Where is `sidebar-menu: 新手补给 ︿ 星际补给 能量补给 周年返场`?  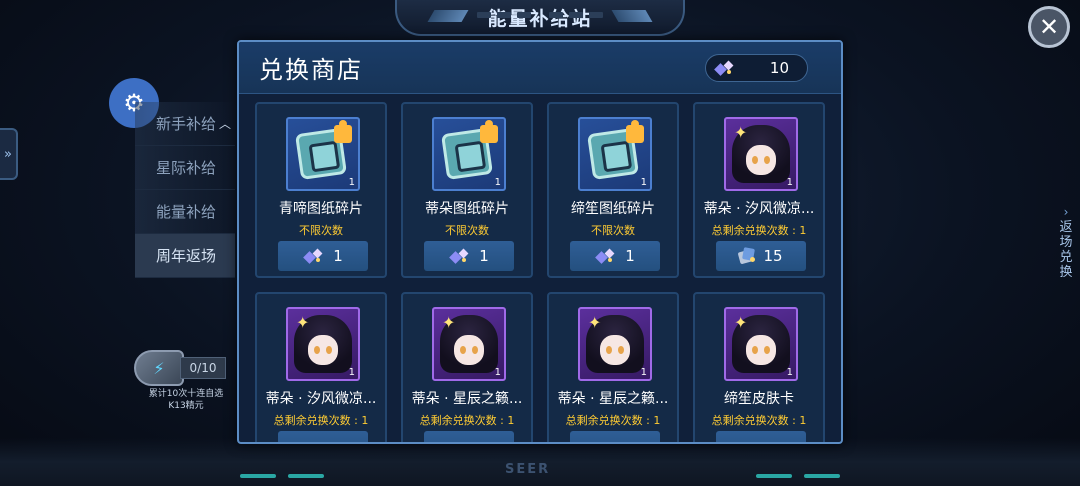
sidebar-menu: 新手补给 ︿ 星际补给 能量补给 周年返场 is located at coordinates (185, 190).